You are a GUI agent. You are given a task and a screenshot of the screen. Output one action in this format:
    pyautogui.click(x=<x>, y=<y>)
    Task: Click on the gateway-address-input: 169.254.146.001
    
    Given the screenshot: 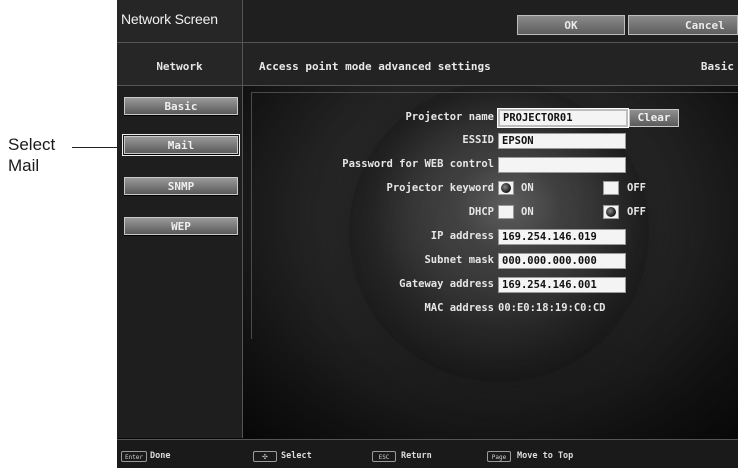 What is the action you would take?
    pyautogui.click(x=562, y=285)
    